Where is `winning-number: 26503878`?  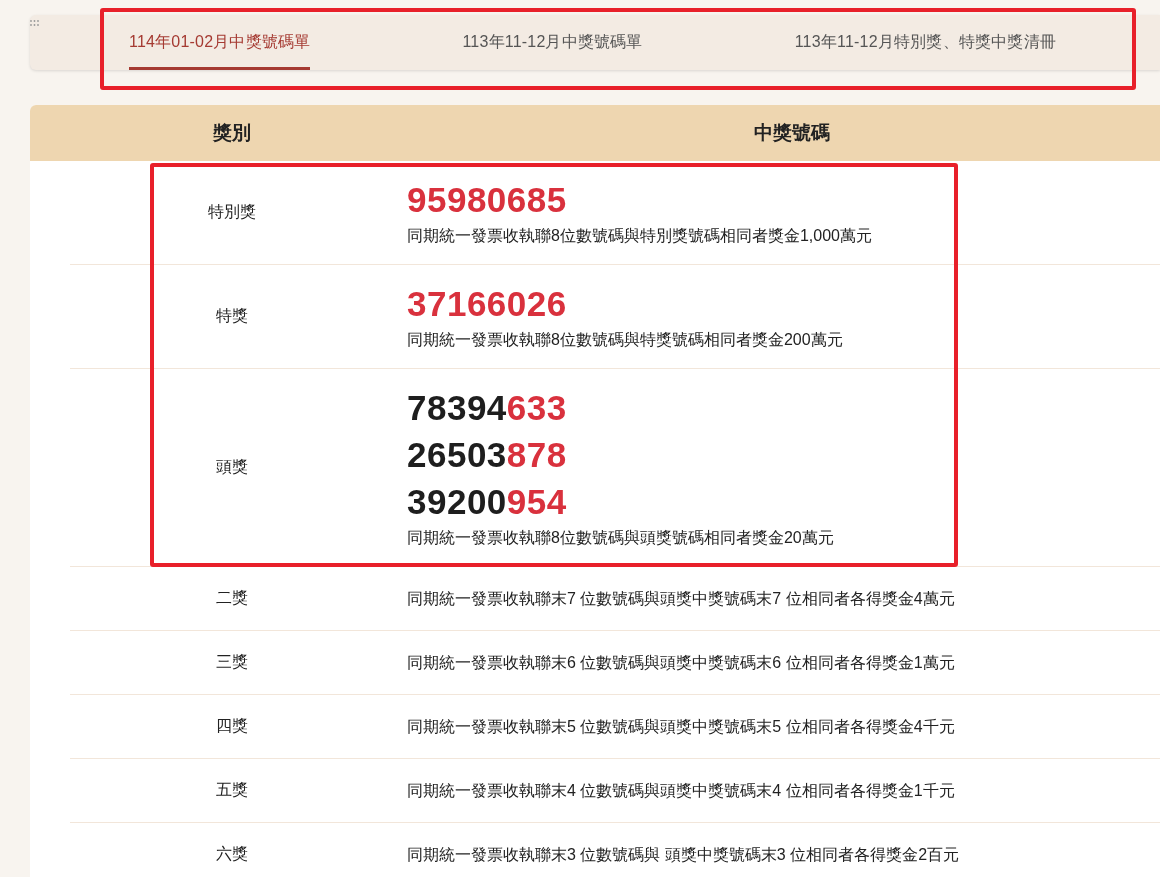 winning-number: 26503878 is located at coordinates (487, 455).